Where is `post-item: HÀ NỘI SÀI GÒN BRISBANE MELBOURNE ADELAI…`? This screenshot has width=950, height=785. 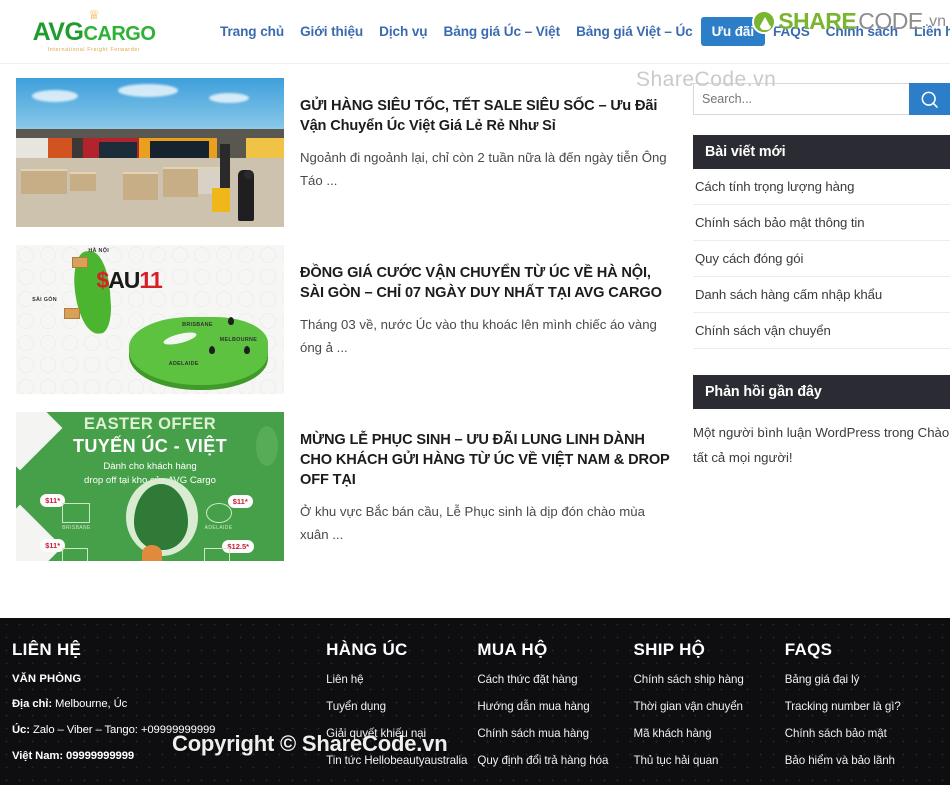 post-item: HÀ NỘI SÀI GÒN BRISBANE MELBOURNE ADELAI… is located at coordinates (346, 319).